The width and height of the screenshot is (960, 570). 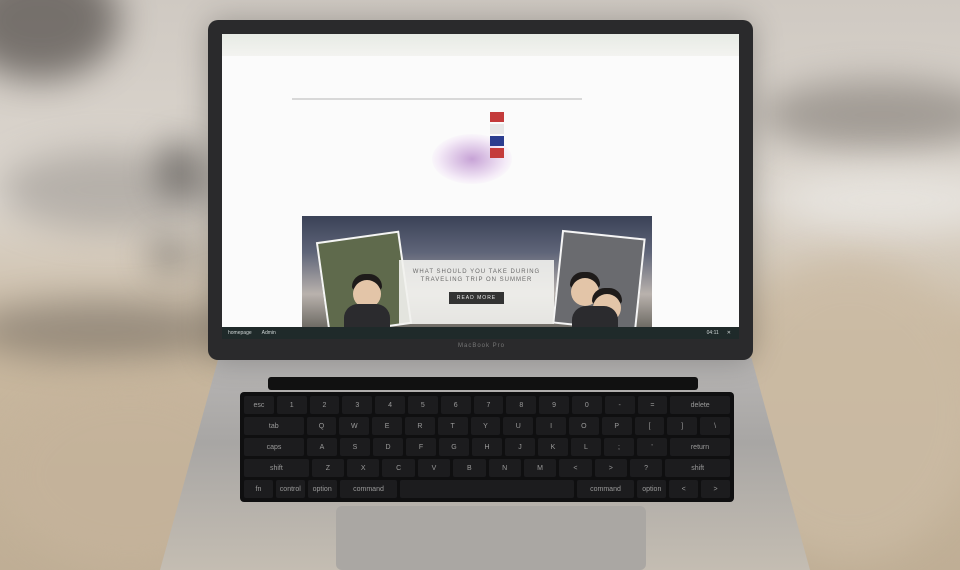 What do you see at coordinates (497, 135) in the screenshot?
I see `site-logo` at bounding box center [497, 135].